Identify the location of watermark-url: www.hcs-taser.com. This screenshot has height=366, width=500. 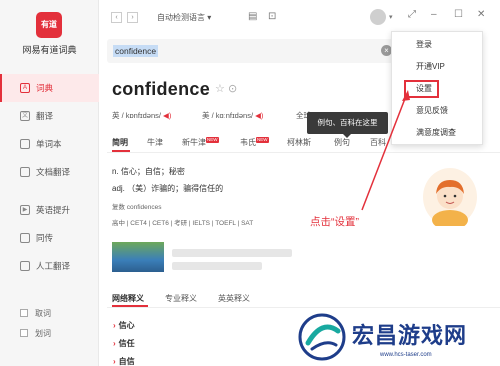
(406, 355).